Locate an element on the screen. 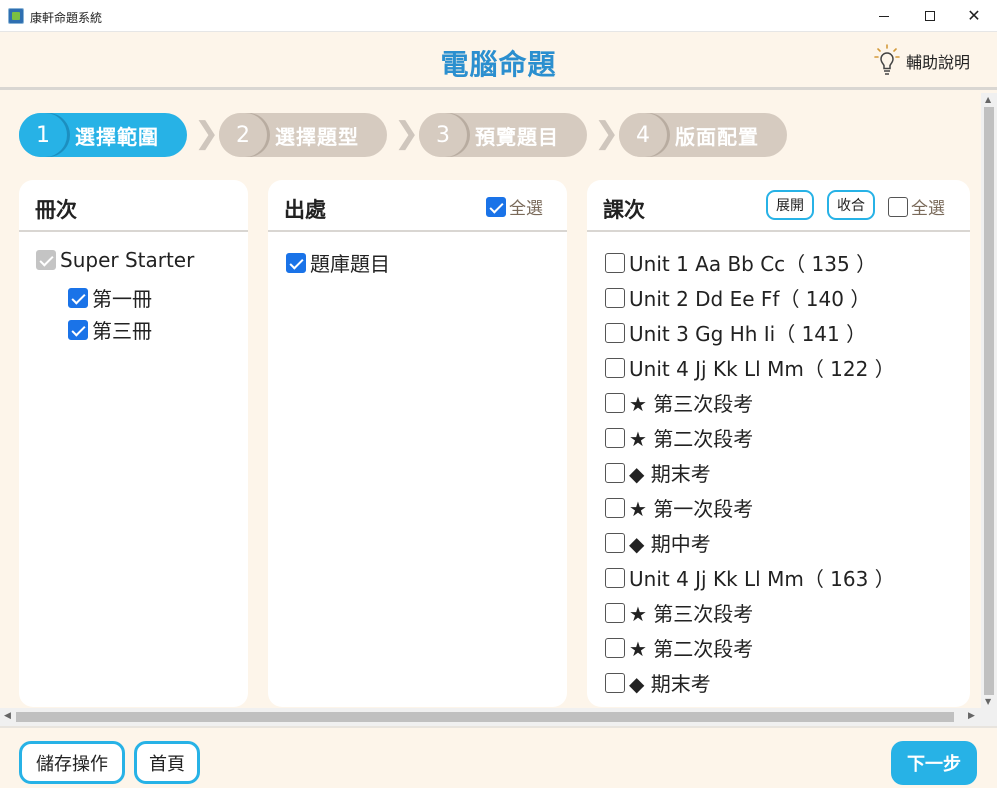  lesson-item: ◆ 期中考 is located at coordinates (658, 542).